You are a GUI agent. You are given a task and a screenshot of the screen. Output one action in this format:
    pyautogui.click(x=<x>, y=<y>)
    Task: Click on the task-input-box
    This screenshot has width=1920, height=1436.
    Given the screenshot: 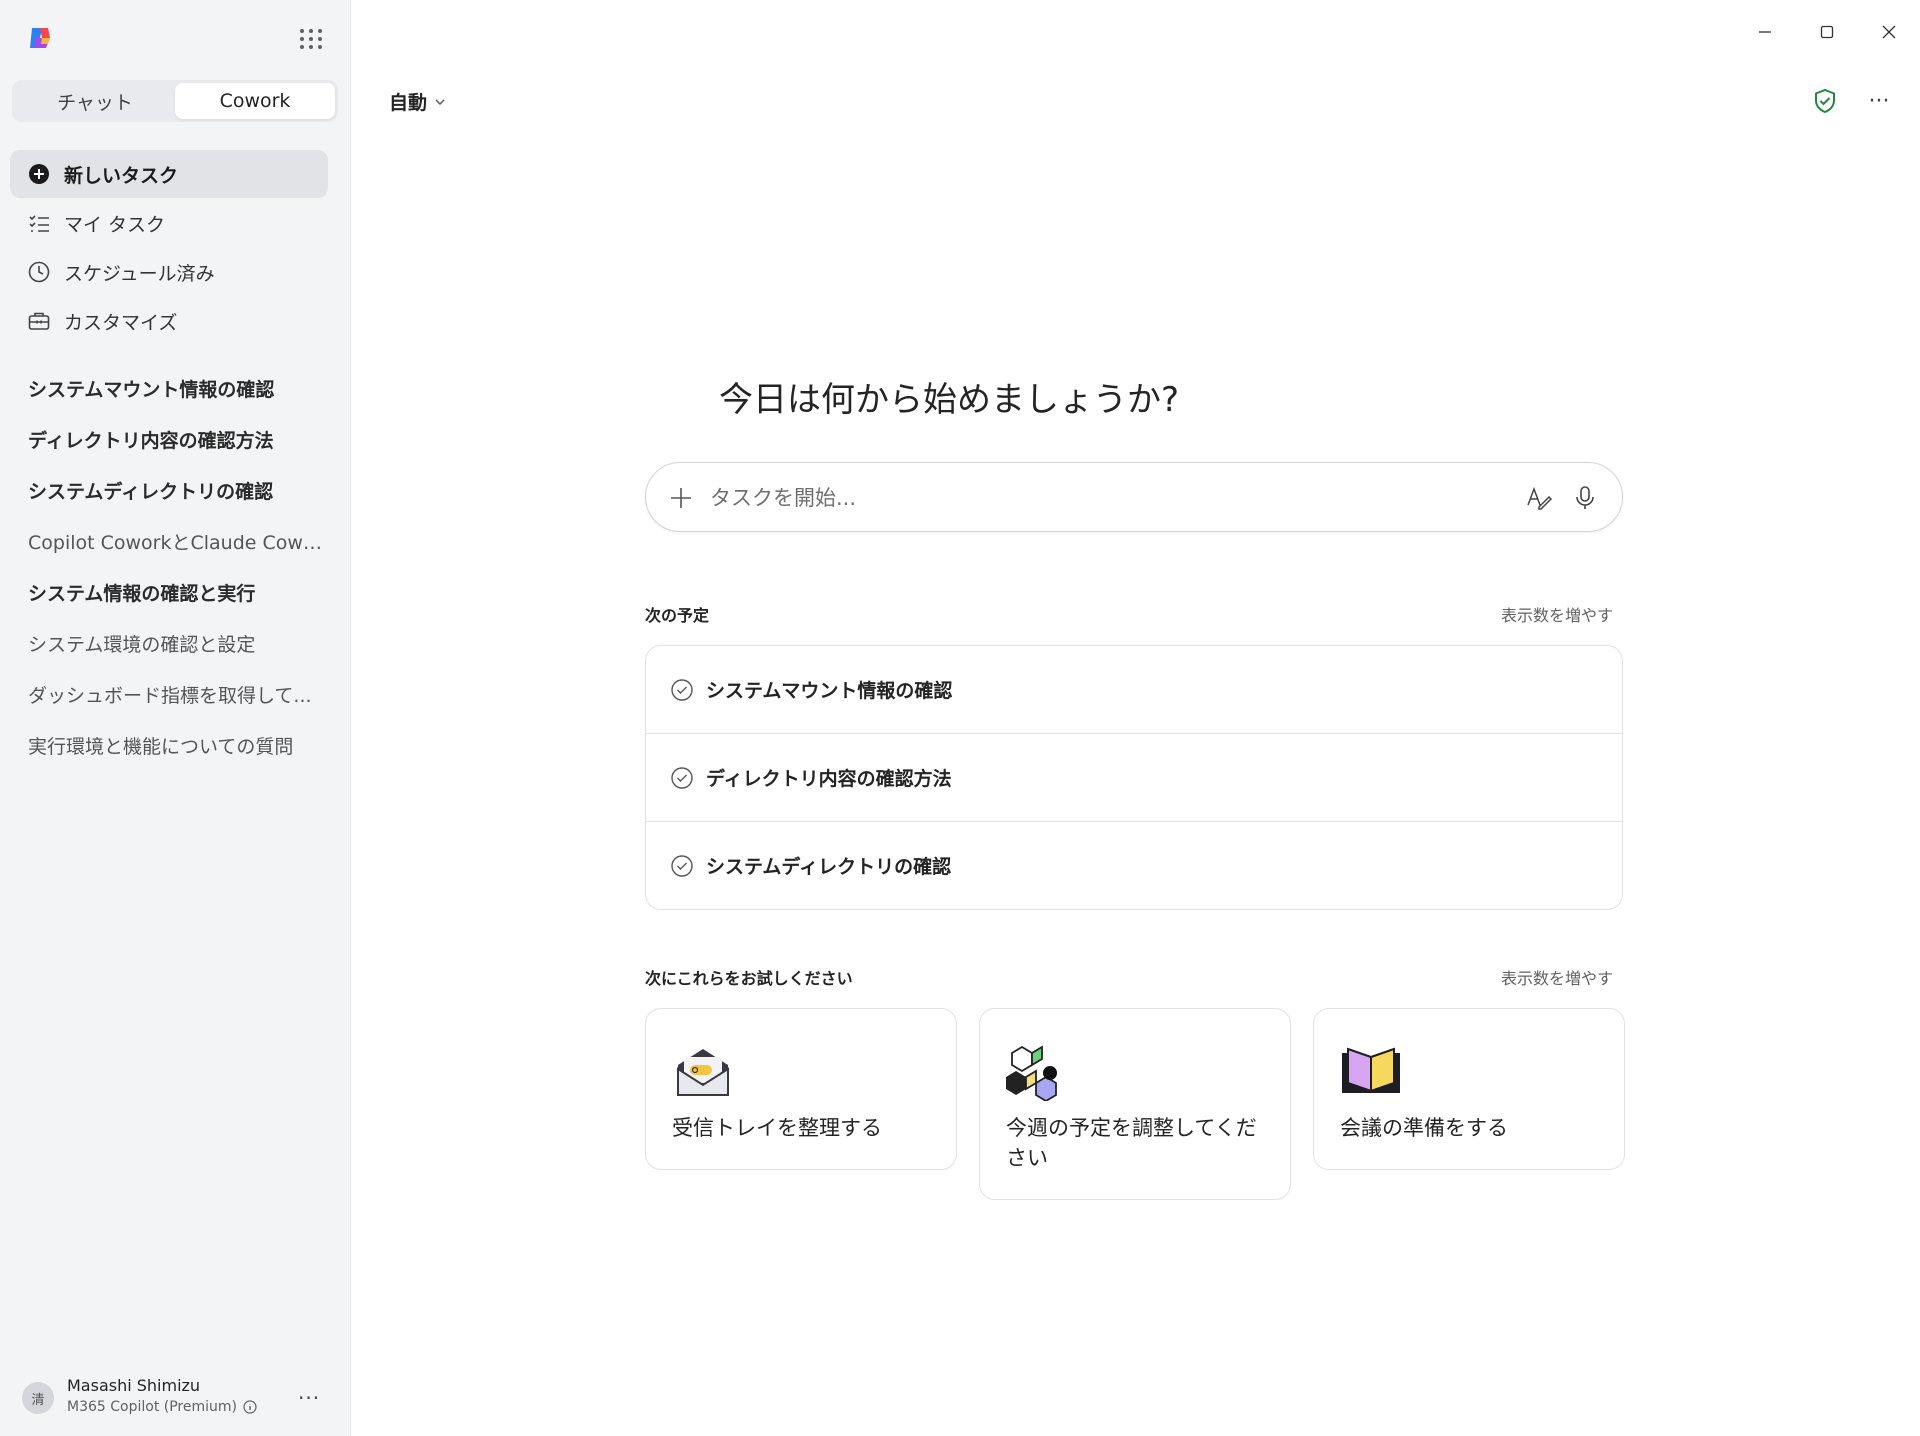 What is the action you would take?
    pyautogui.click(x=1134, y=497)
    